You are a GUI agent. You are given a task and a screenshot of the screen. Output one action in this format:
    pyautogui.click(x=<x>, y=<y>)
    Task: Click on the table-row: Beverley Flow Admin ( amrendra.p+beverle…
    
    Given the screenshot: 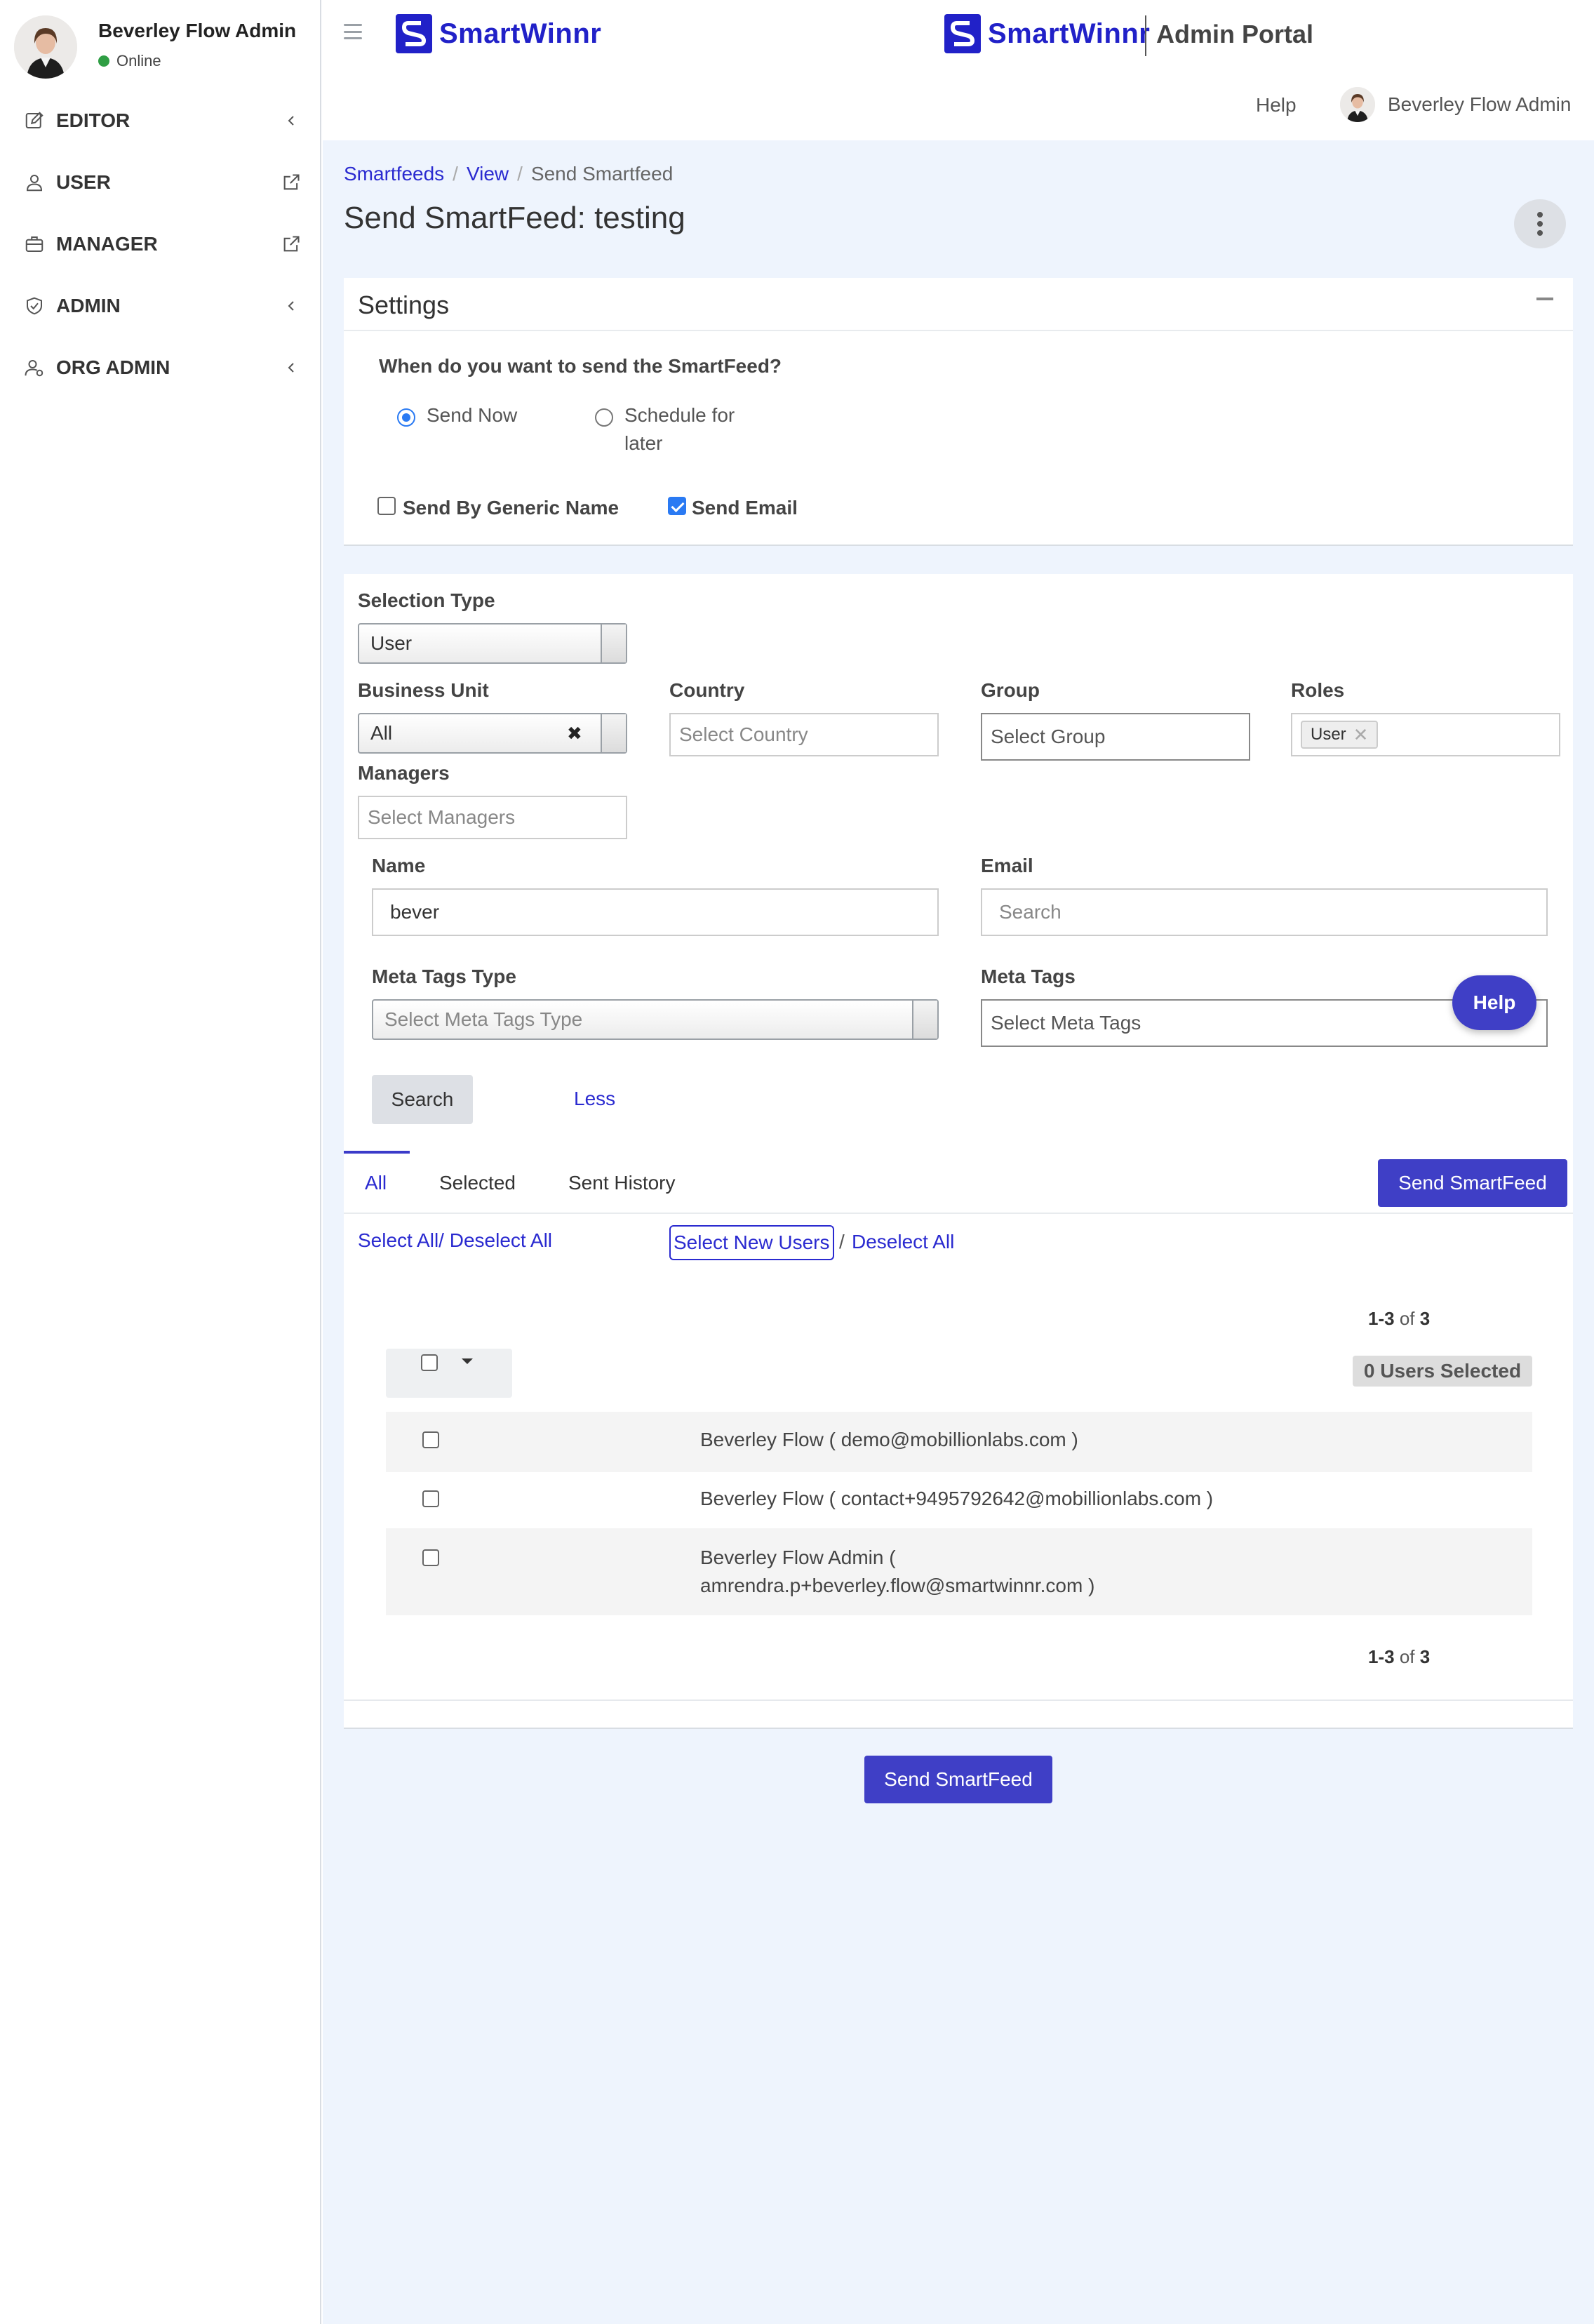 What is the action you would take?
    pyautogui.click(x=959, y=1572)
    